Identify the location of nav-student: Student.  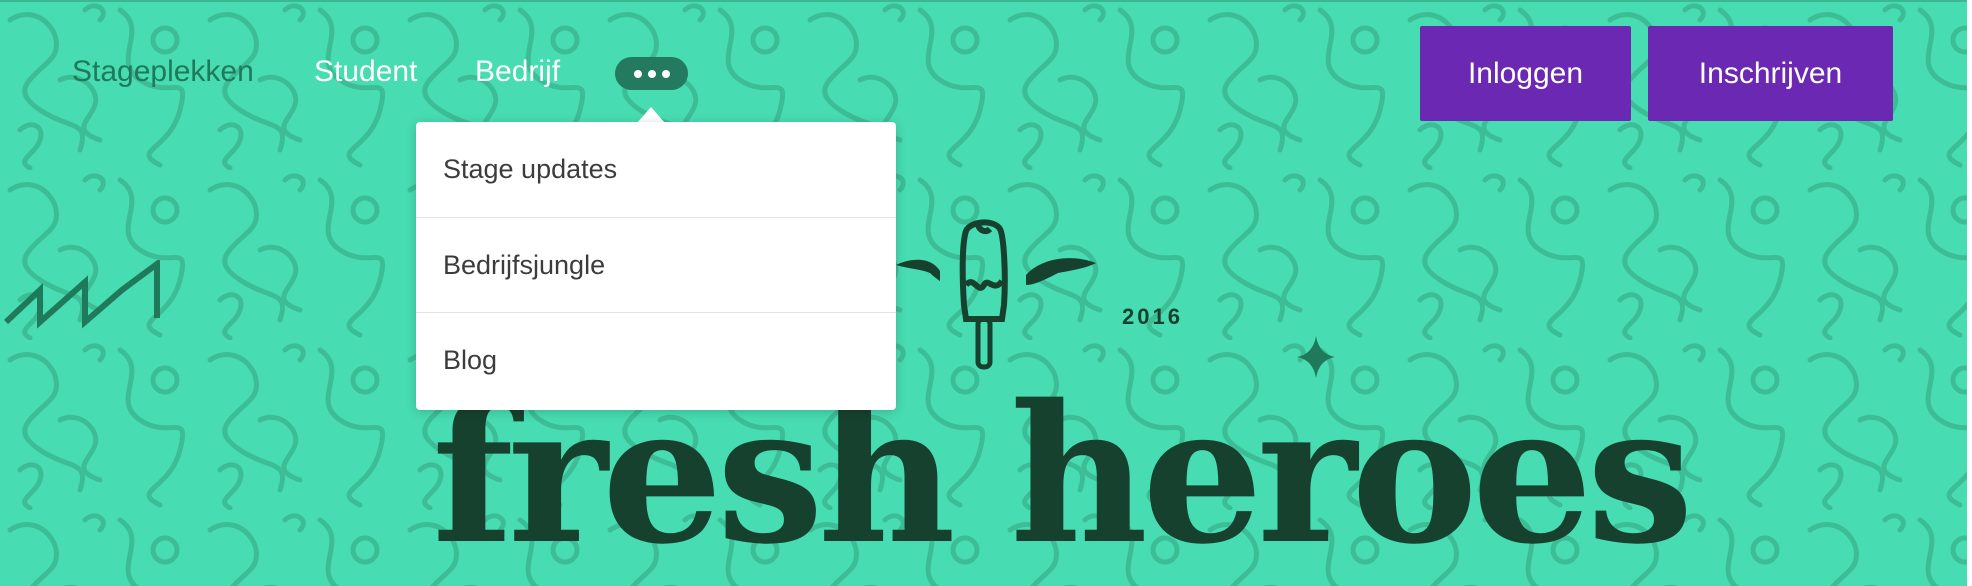
(365, 72).